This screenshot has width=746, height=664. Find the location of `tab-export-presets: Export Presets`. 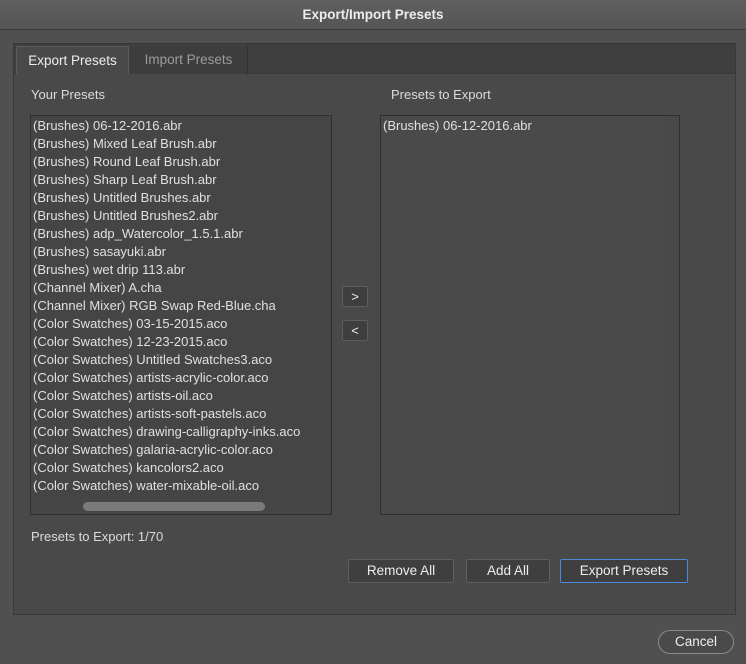

tab-export-presets: Export Presets is located at coordinates (72, 60).